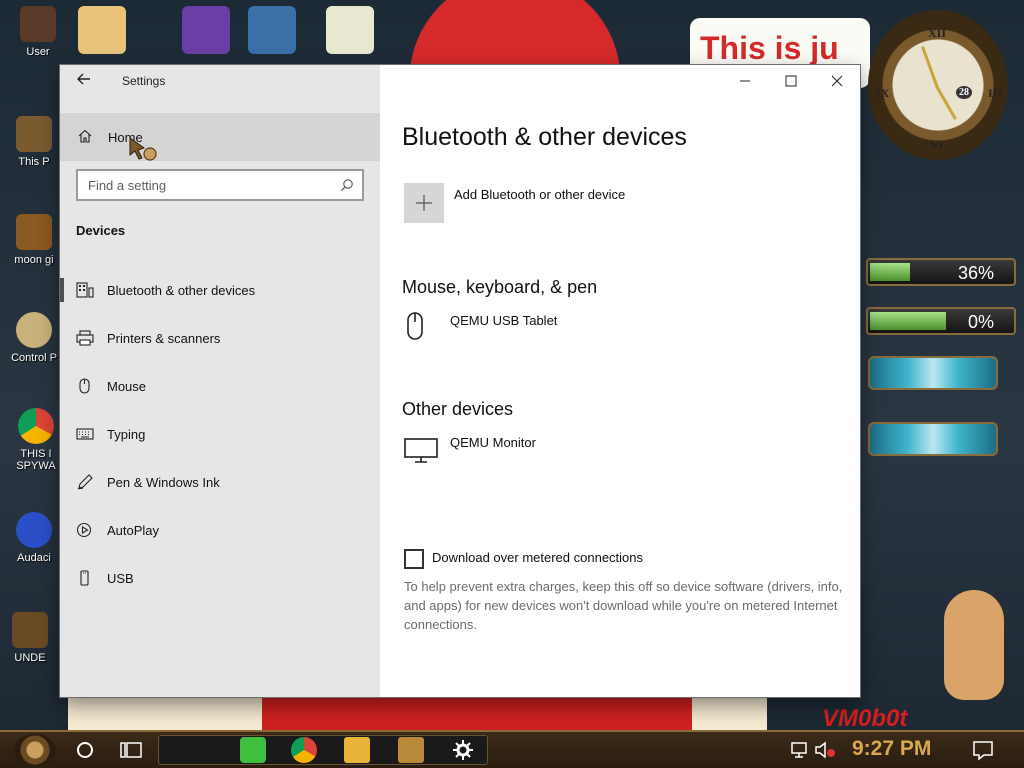 The image size is (1024, 768). What do you see at coordinates (357, 750) in the screenshot?
I see `file-explorer-icon` at bounding box center [357, 750].